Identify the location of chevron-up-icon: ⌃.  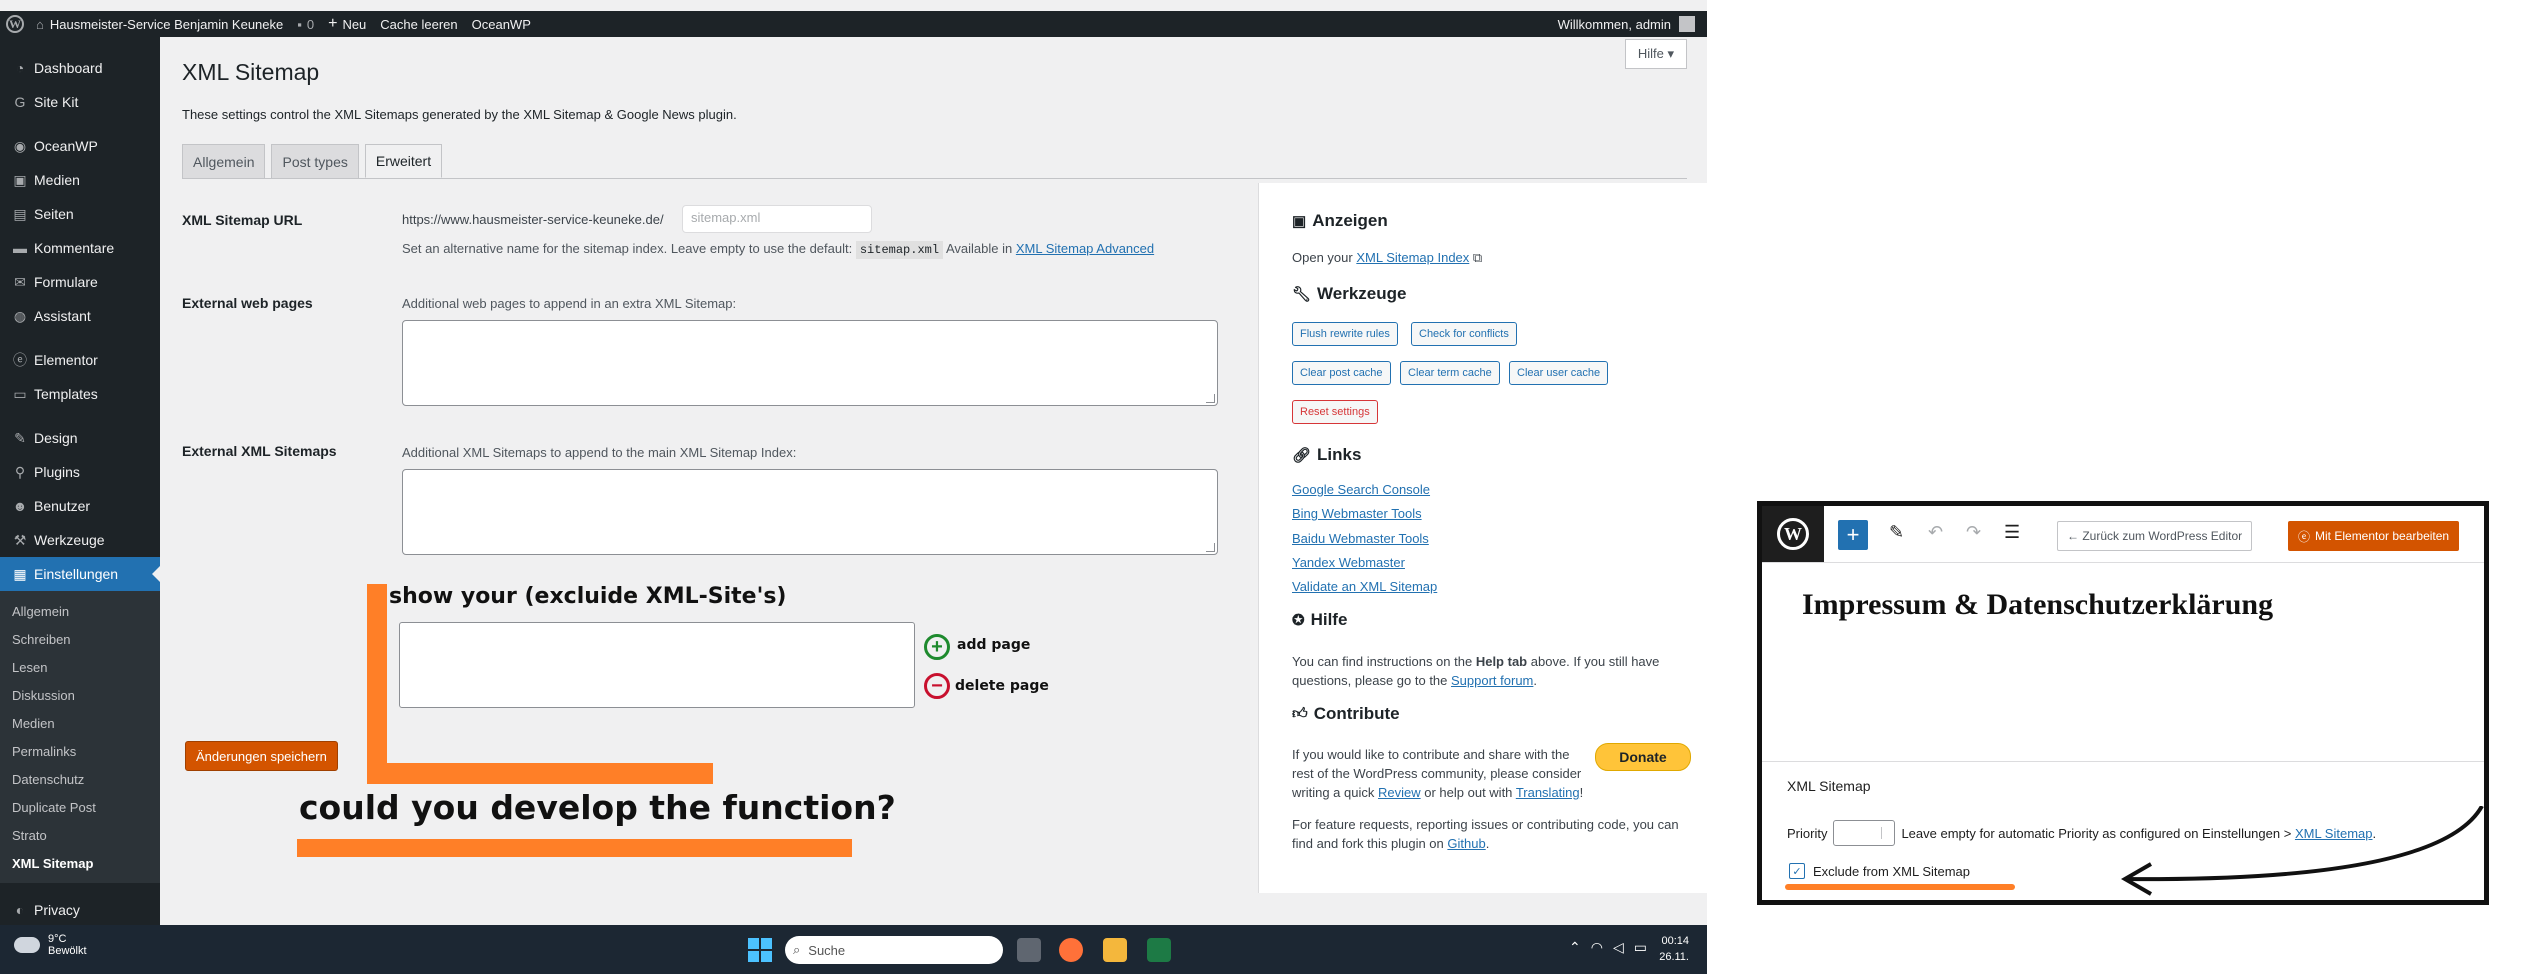
(1575, 947).